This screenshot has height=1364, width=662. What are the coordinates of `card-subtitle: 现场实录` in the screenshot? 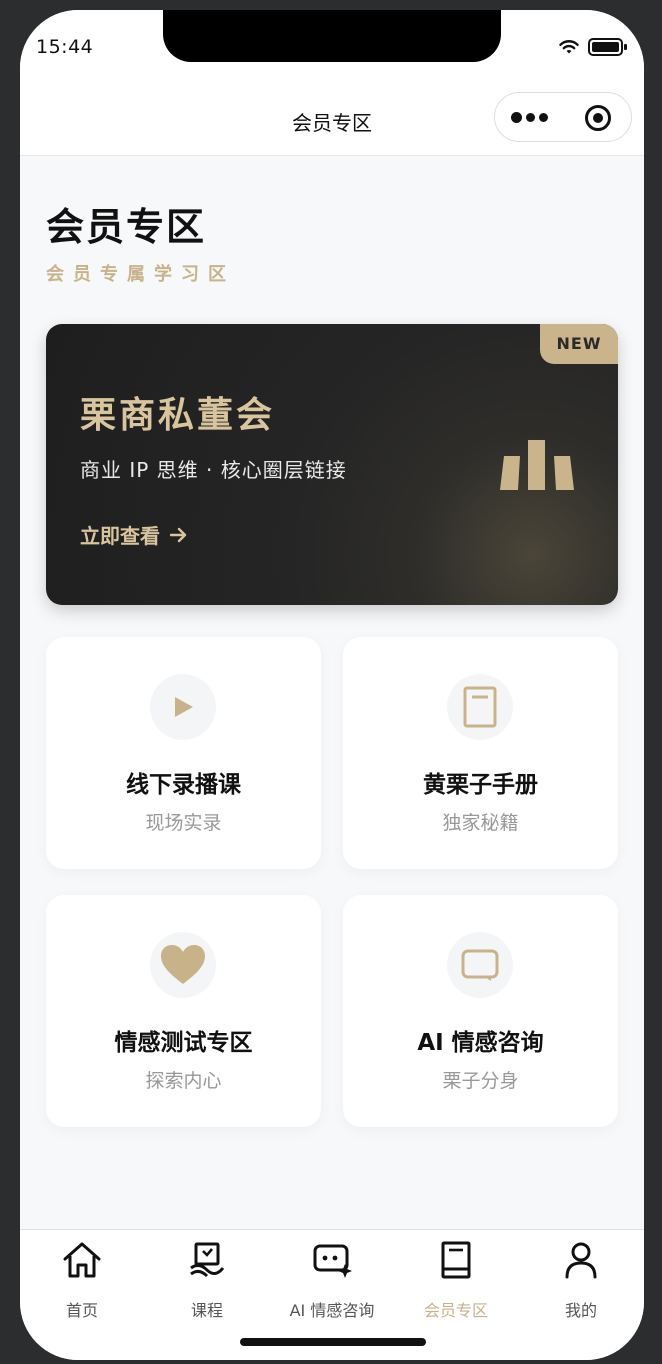 It's located at (183, 823).